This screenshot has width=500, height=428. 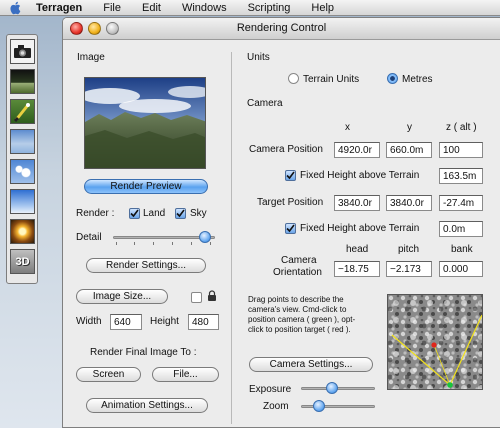 What do you see at coordinates (126, 322) in the screenshot?
I see `width-input` at bounding box center [126, 322].